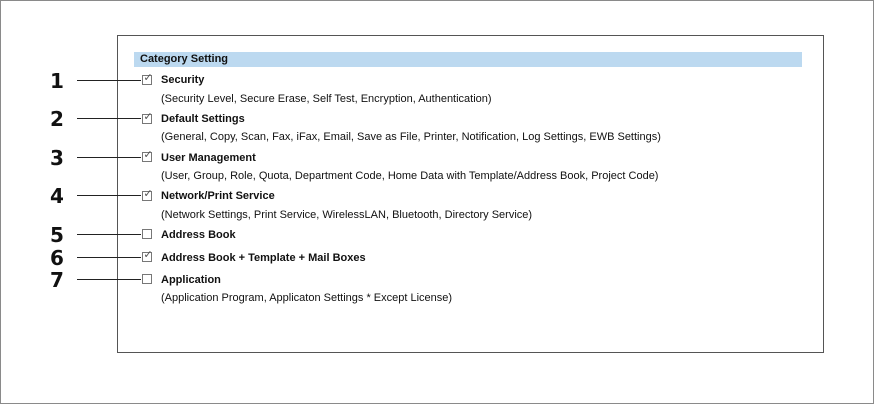 This screenshot has width=882, height=410. What do you see at coordinates (191, 280) in the screenshot?
I see `application-label: Application` at bounding box center [191, 280].